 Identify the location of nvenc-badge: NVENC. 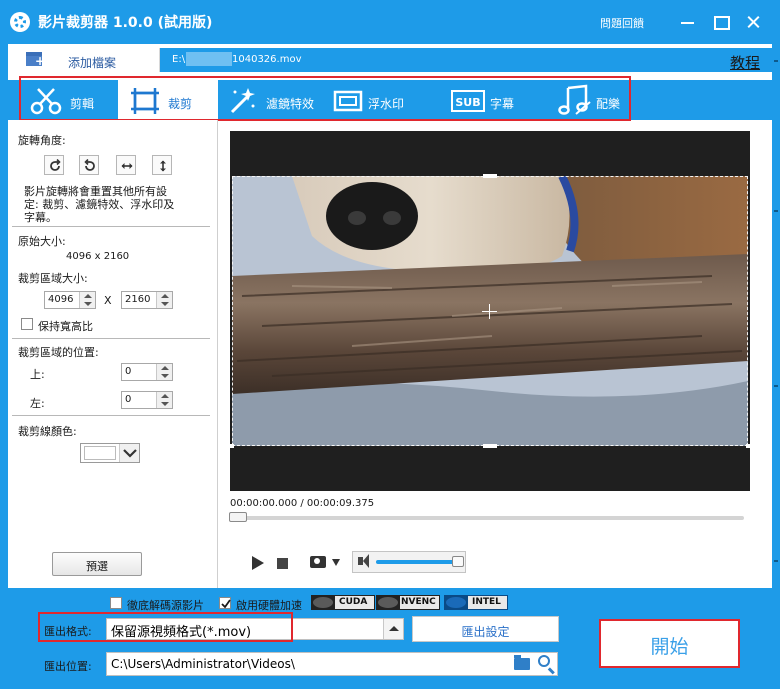
(408, 602).